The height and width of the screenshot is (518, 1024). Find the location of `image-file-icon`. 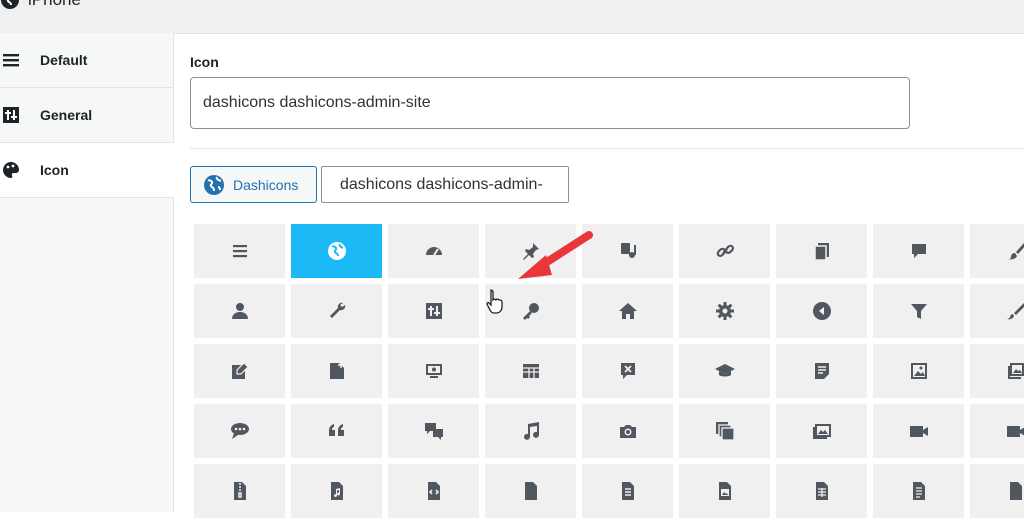

image-file-icon is located at coordinates (725, 491).